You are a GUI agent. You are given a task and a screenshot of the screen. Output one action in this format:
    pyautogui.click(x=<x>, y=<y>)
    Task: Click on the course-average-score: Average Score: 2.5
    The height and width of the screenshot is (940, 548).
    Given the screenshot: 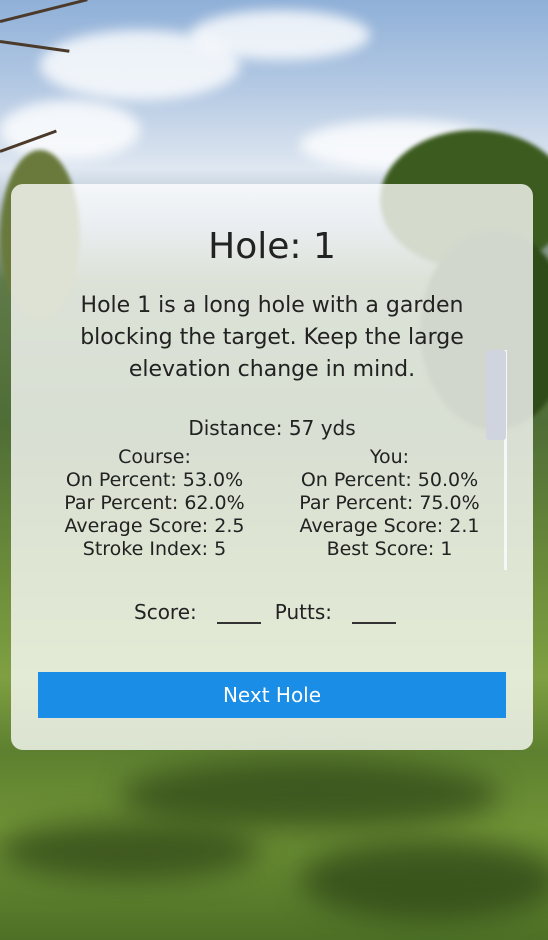 What is the action you would take?
    pyautogui.click(x=154, y=526)
    